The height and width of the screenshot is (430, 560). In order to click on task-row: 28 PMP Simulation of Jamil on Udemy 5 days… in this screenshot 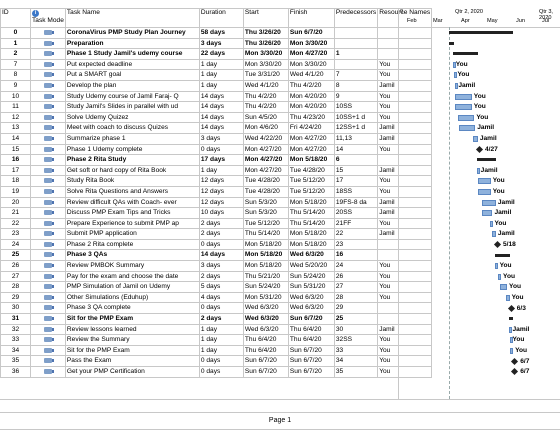, I will do `click(216, 287)`.